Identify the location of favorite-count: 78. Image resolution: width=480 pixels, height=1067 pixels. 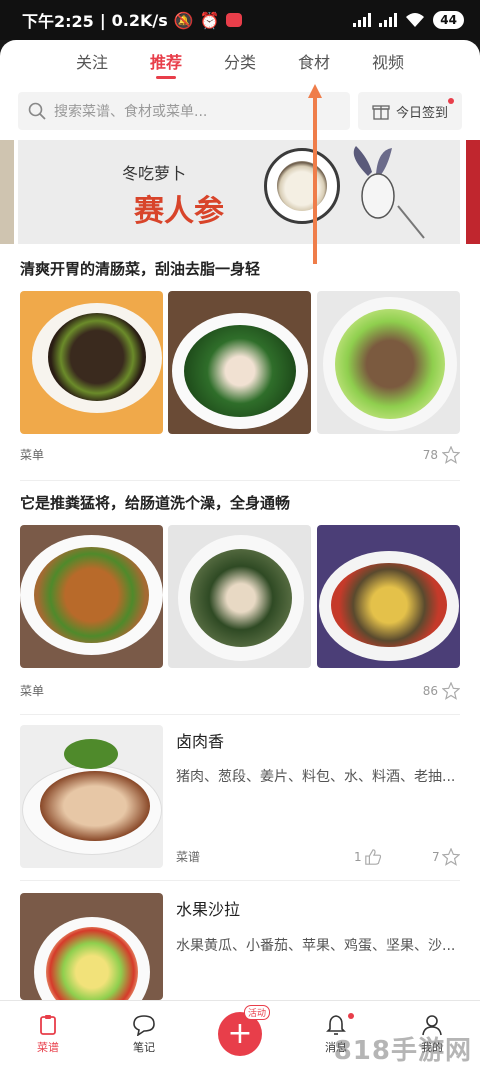
(441, 455).